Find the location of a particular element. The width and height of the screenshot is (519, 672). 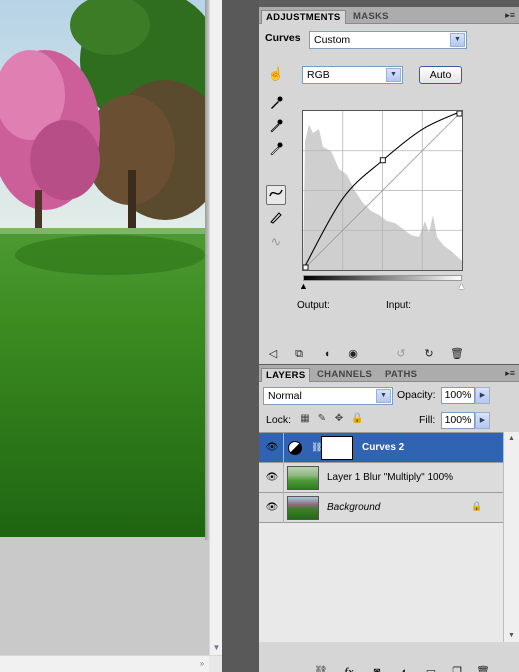

white-point-slider: ▲ is located at coordinates (461, 286).